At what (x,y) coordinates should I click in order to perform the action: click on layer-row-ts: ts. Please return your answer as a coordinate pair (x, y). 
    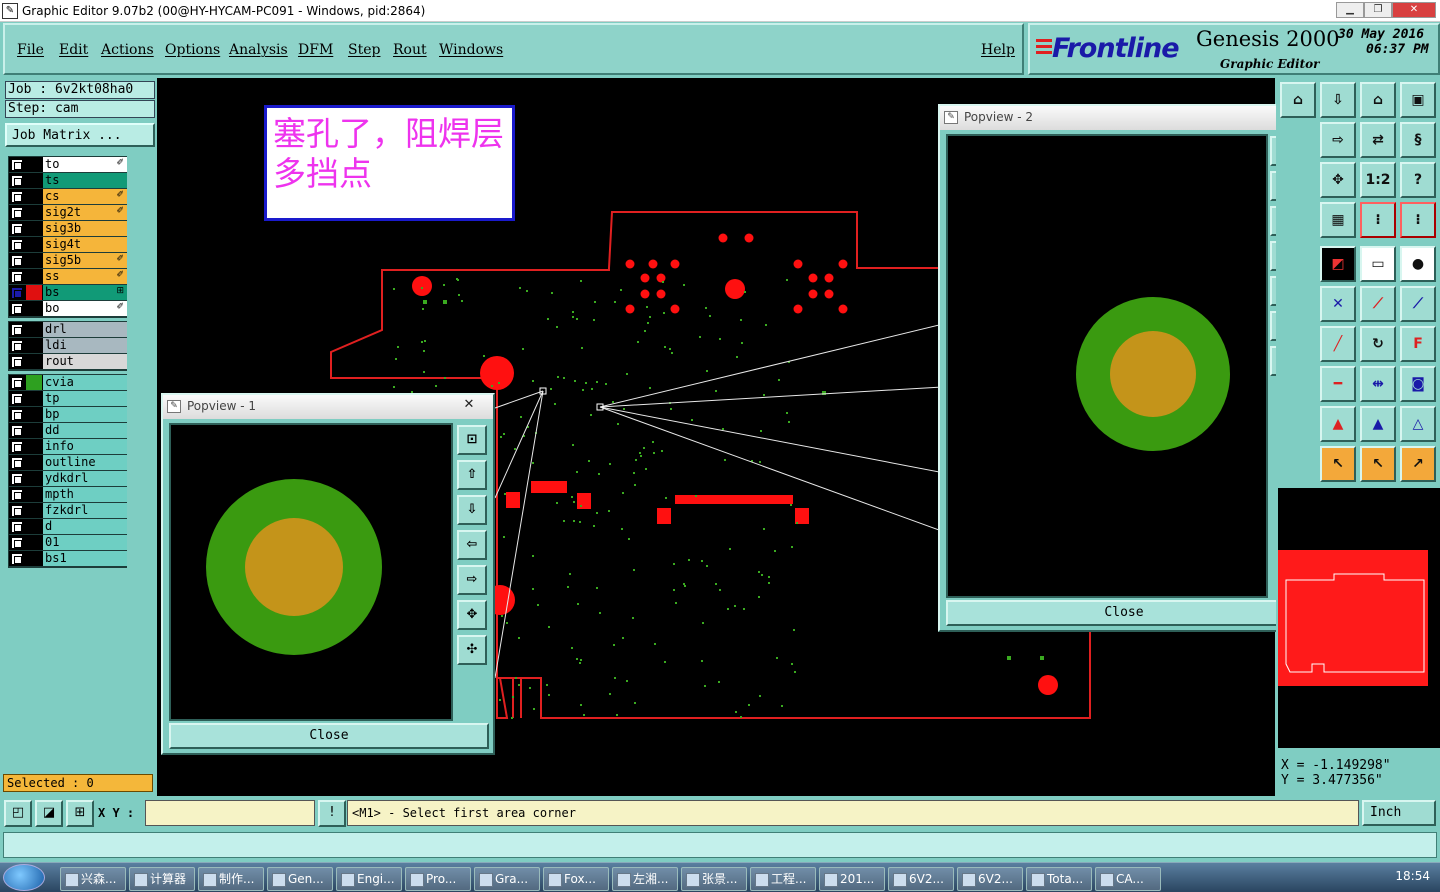
    Looking at the image, I should click on (68, 181).